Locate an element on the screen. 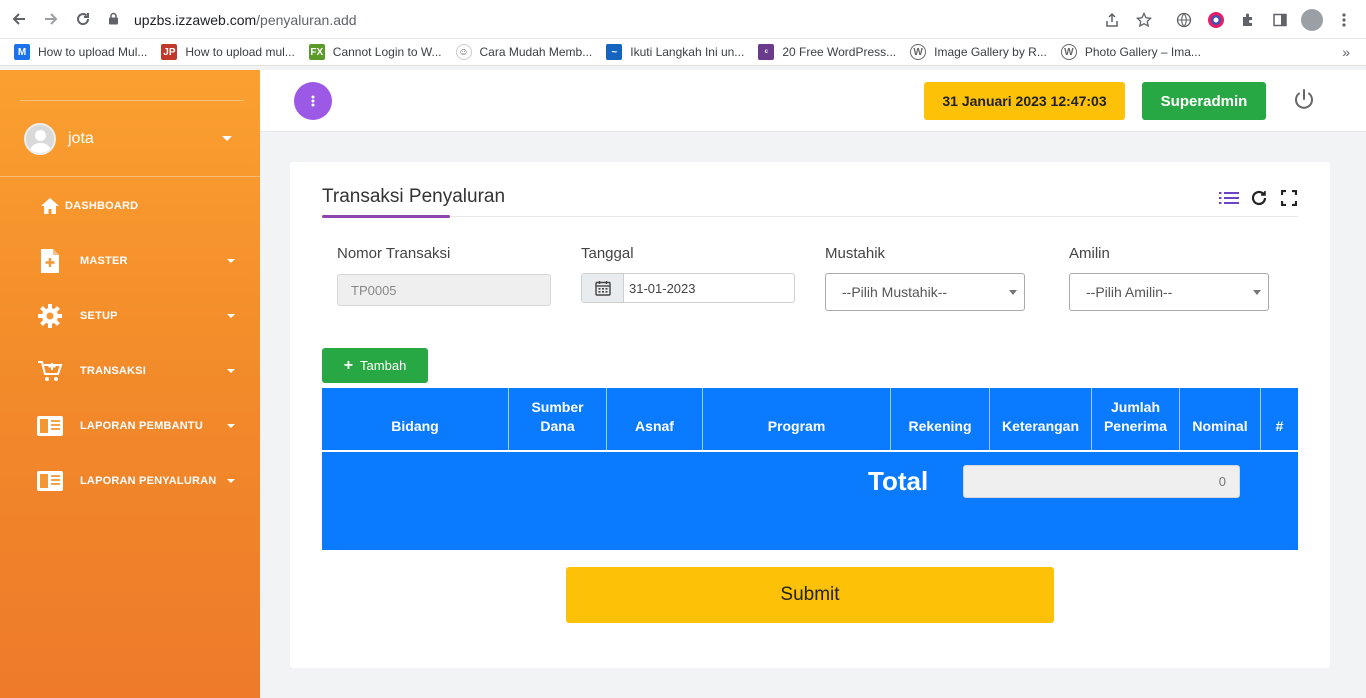 This screenshot has height=698, width=1366. calendar-icon is located at coordinates (603, 288).